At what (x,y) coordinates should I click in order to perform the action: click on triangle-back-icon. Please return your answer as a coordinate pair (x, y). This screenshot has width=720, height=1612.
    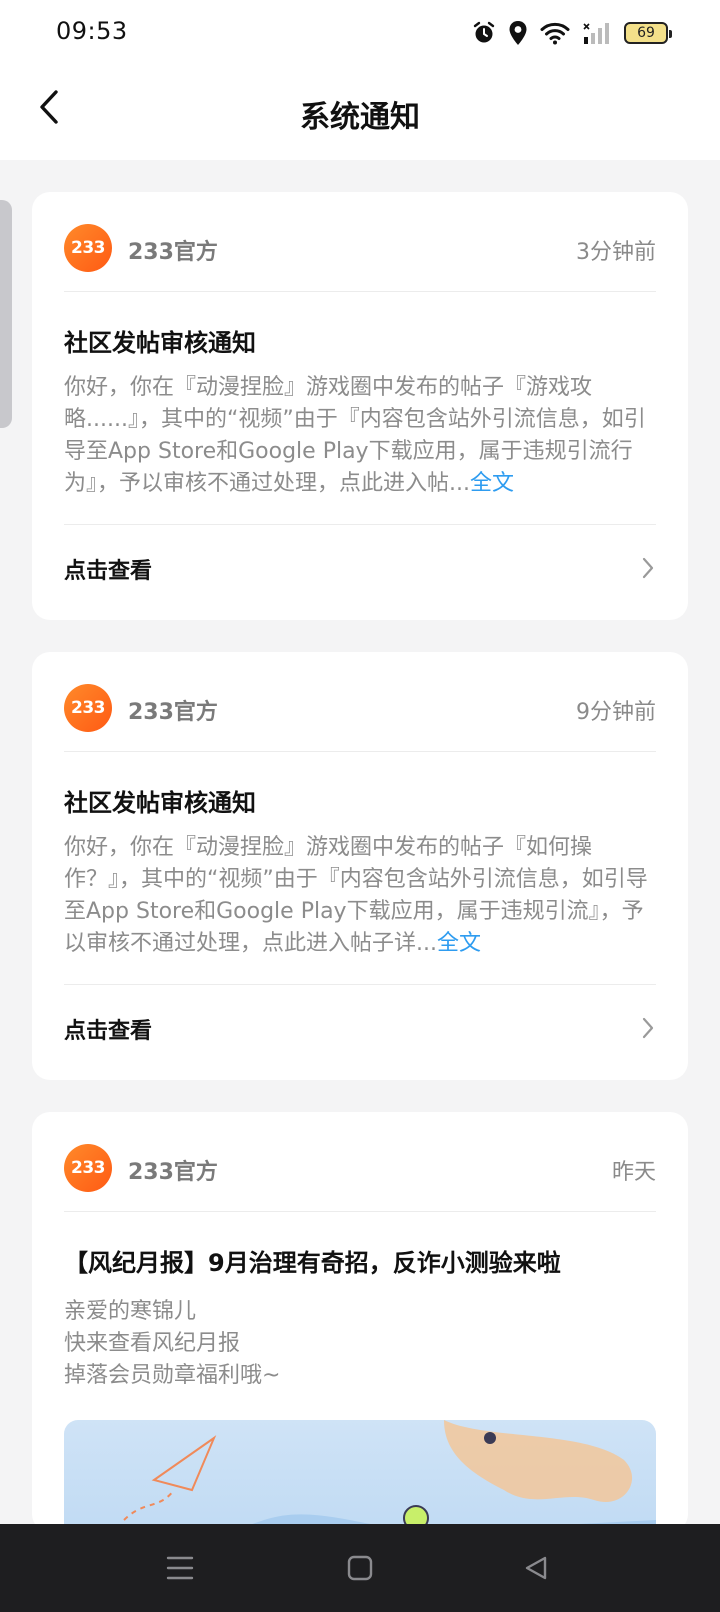
    Looking at the image, I should click on (536, 1568).